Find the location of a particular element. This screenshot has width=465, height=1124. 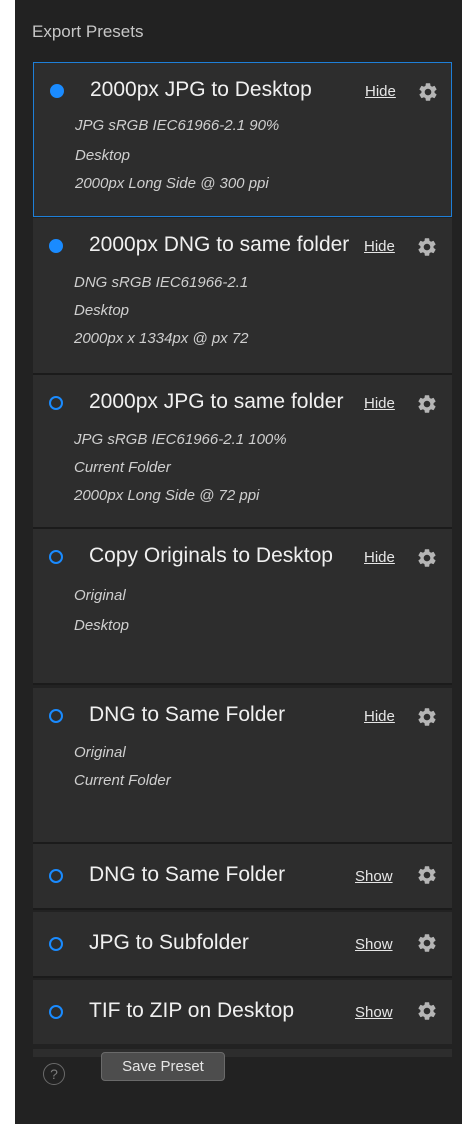

preset-item: JPG to Subfolder Show is located at coordinates (242, 944).